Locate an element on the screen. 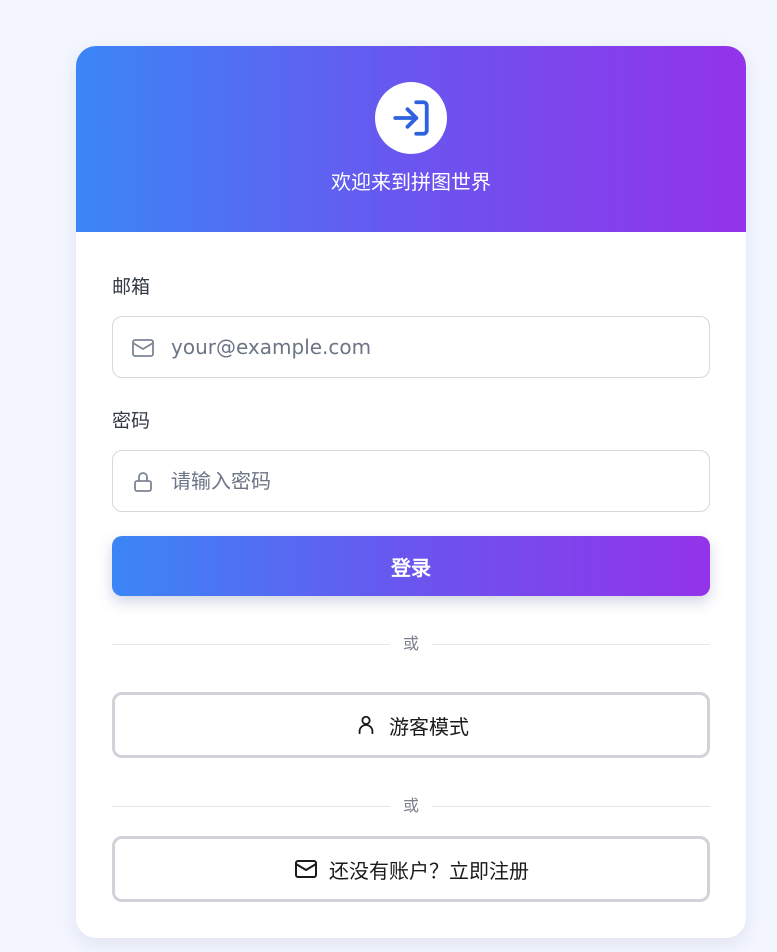  or-divider: 或 is located at coordinates (411, 644).